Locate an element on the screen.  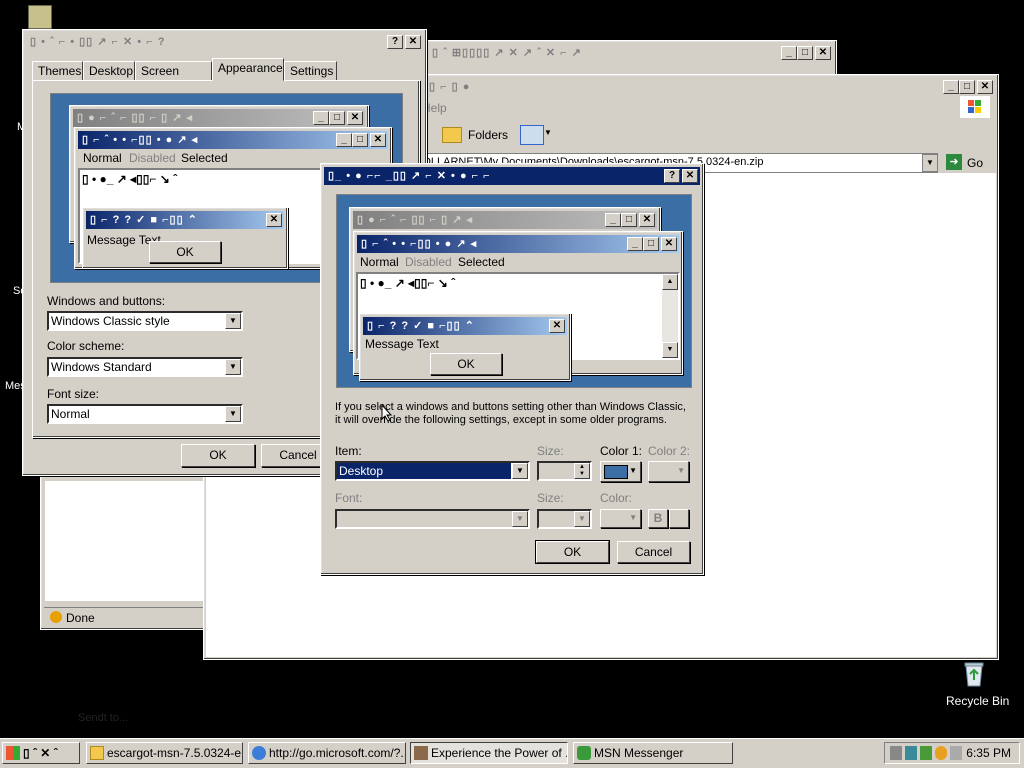
windows-buttons-select: Windows Classic style ▼ is located at coordinates (145, 321).